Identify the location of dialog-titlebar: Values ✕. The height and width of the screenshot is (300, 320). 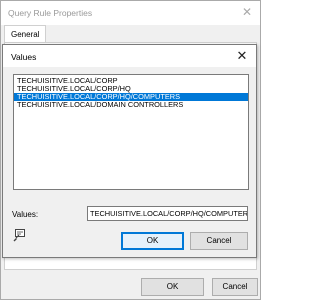
(129, 56).